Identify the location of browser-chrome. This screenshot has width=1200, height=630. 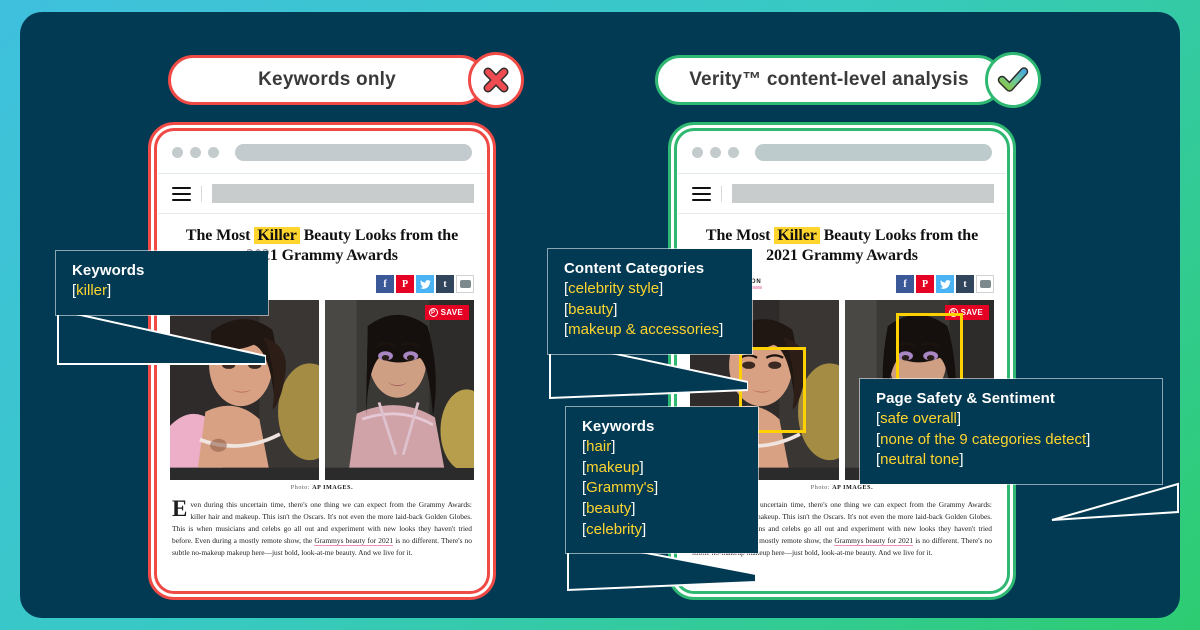
(322, 153).